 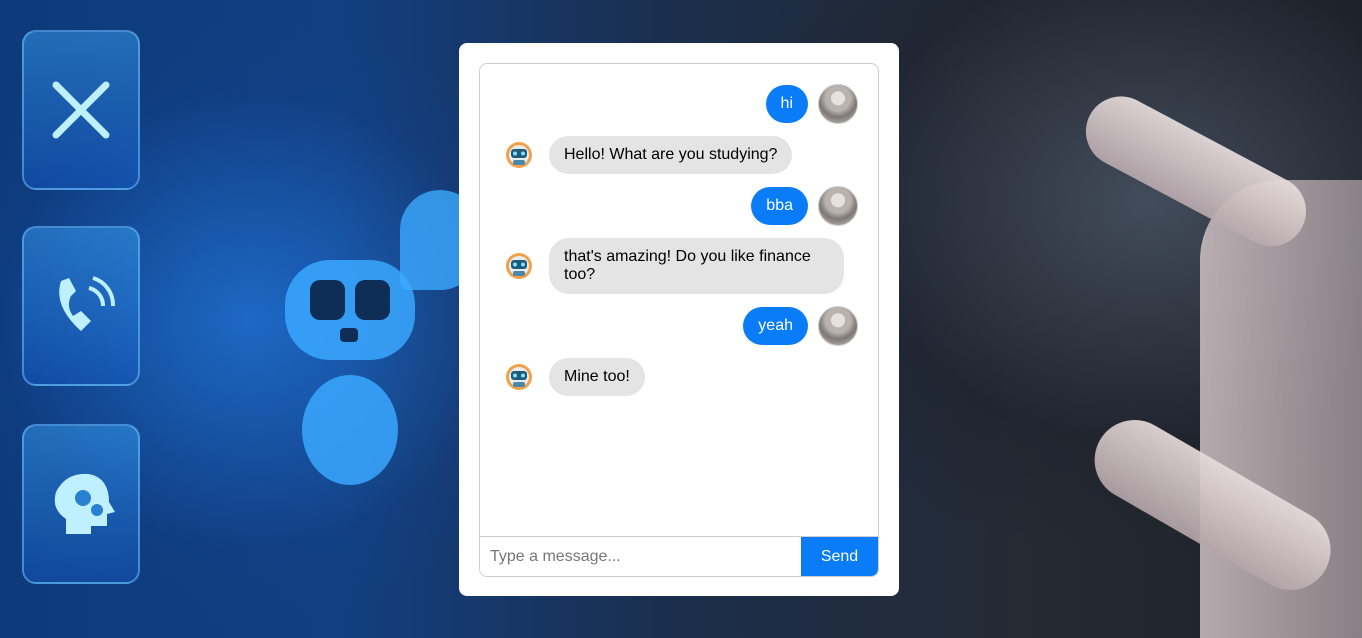 I want to click on finger-illustration, so click(x=1196, y=171).